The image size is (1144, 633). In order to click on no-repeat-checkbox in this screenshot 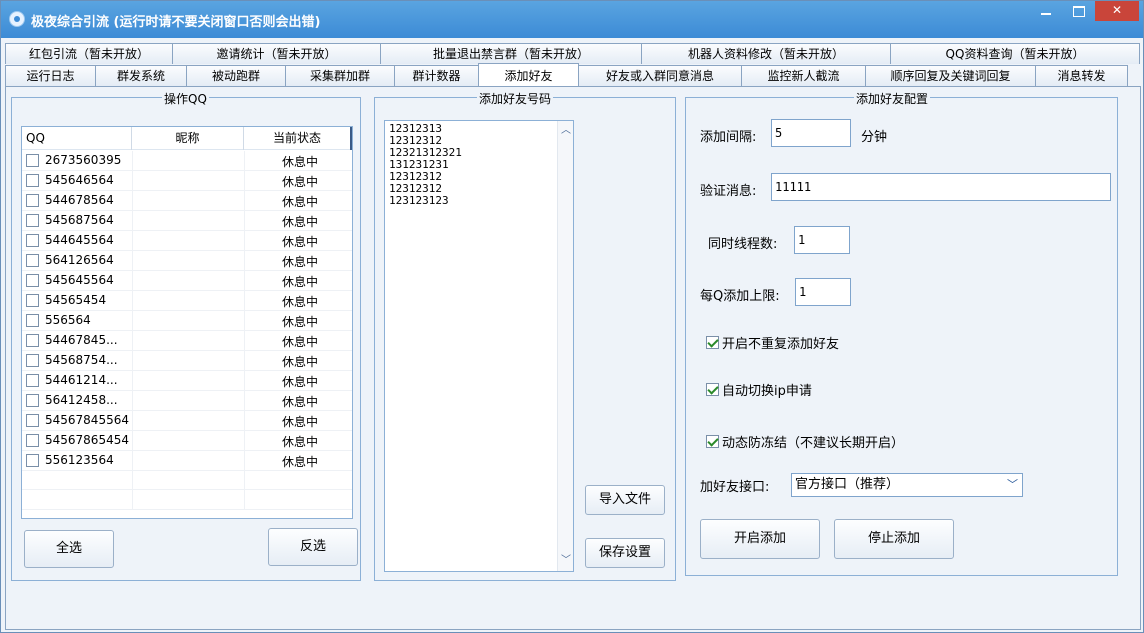, I will do `click(712, 342)`.